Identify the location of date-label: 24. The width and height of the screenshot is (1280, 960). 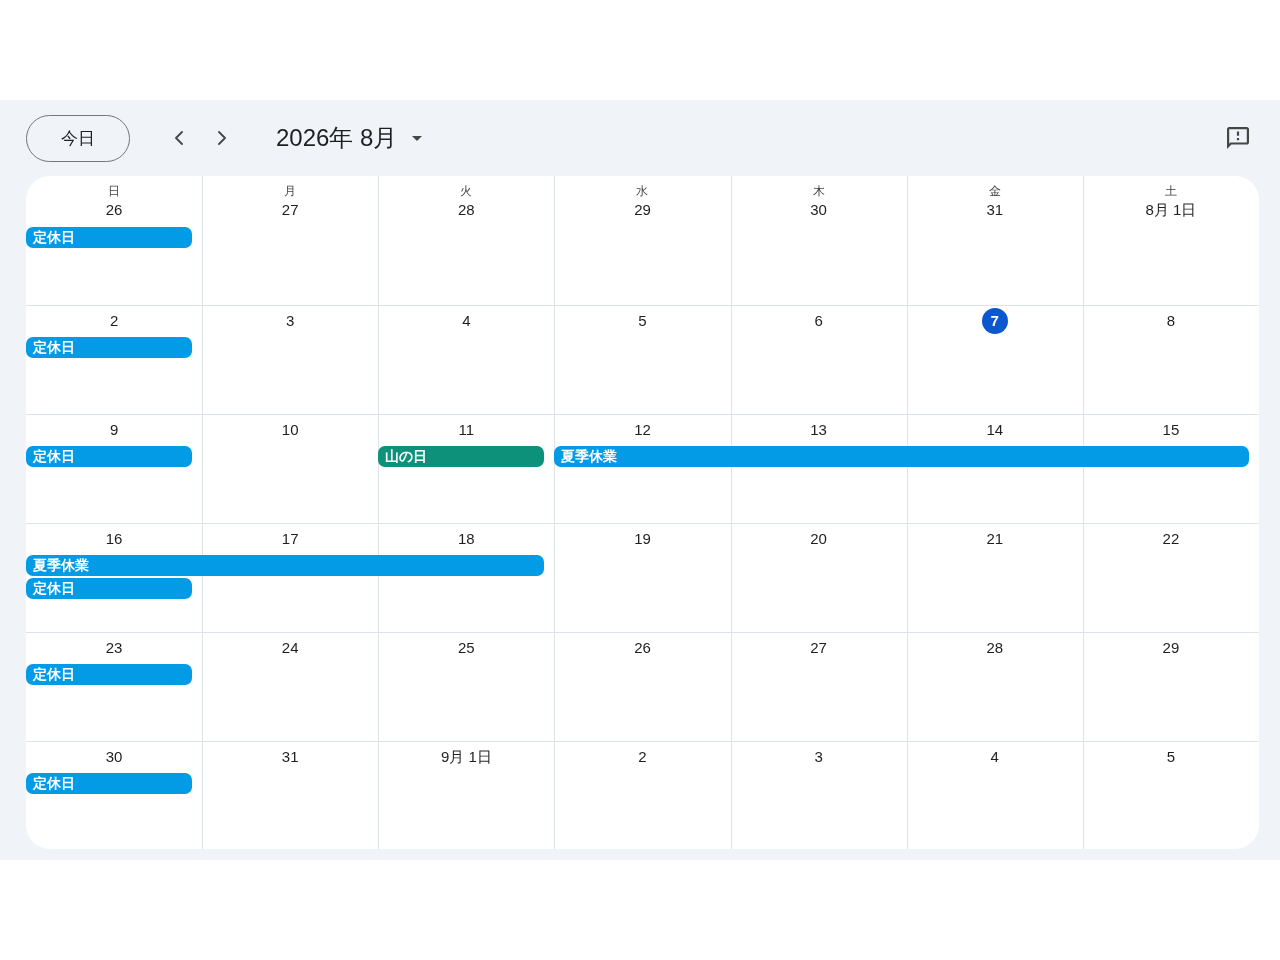
(290, 648).